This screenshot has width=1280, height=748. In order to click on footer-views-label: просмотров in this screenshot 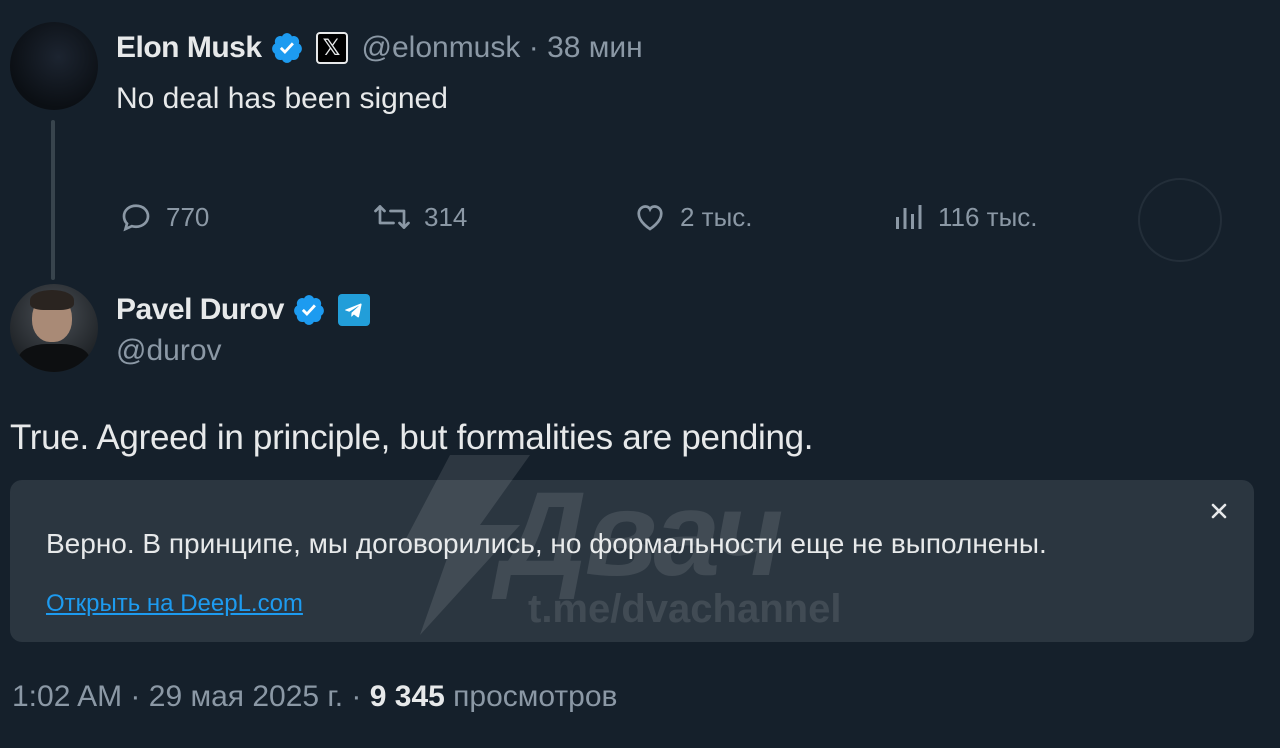, I will do `click(535, 696)`.